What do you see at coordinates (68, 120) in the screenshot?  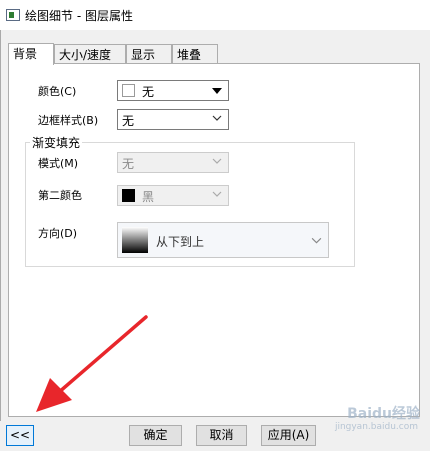 I see `border-style-label: 边框样式(B)` at bounding box center [68, 120].